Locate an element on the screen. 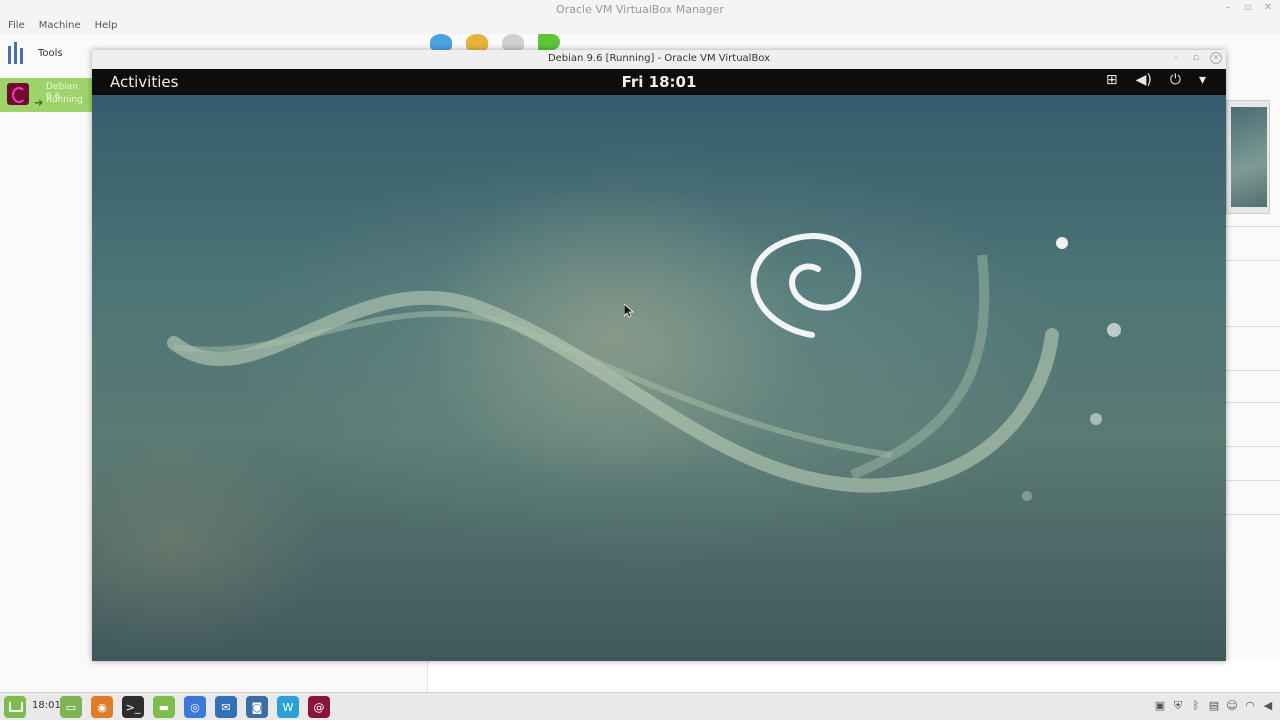 The image size is (1280, 720). desktop-icon: ▭ is located at coordinates (71, 707).